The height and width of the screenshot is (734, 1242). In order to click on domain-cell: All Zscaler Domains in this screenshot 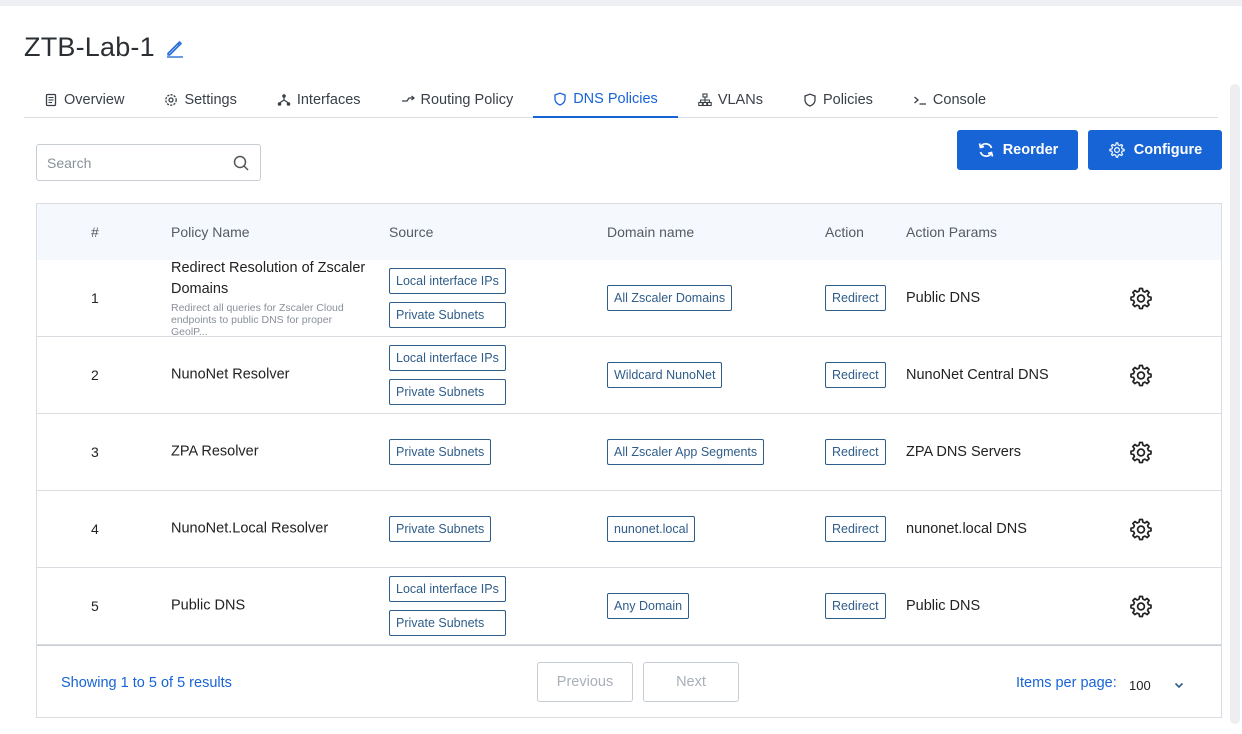, I will do `click(670, 298)`.